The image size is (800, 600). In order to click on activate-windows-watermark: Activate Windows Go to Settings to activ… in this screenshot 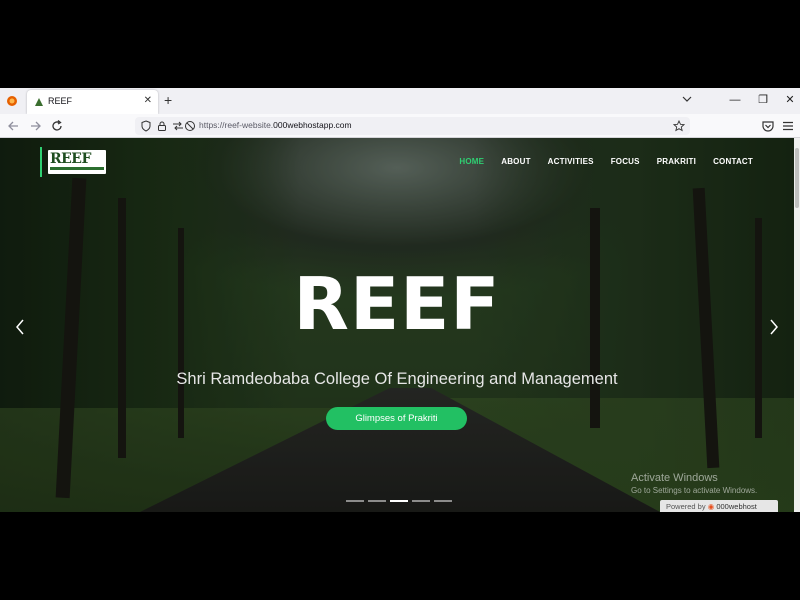, I will do `click(694, 483)`.